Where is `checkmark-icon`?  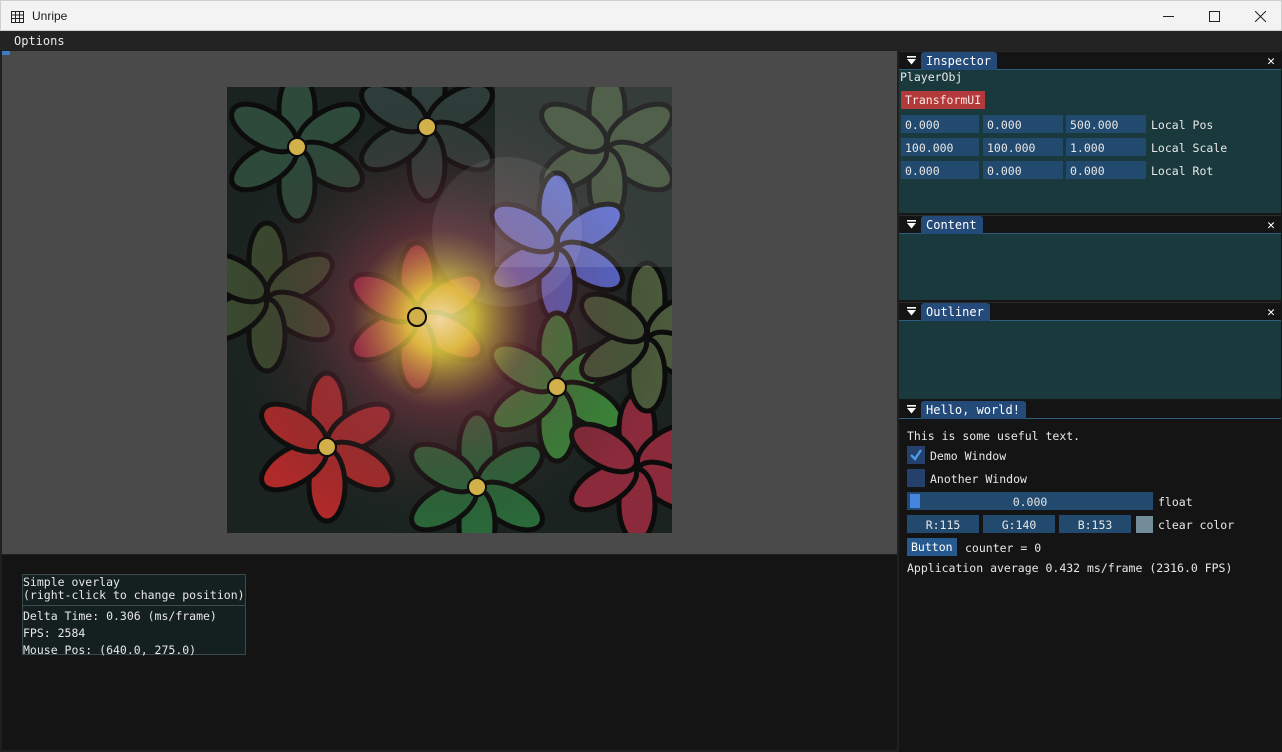
checkmark-icon is located at coordinates (916, 455).